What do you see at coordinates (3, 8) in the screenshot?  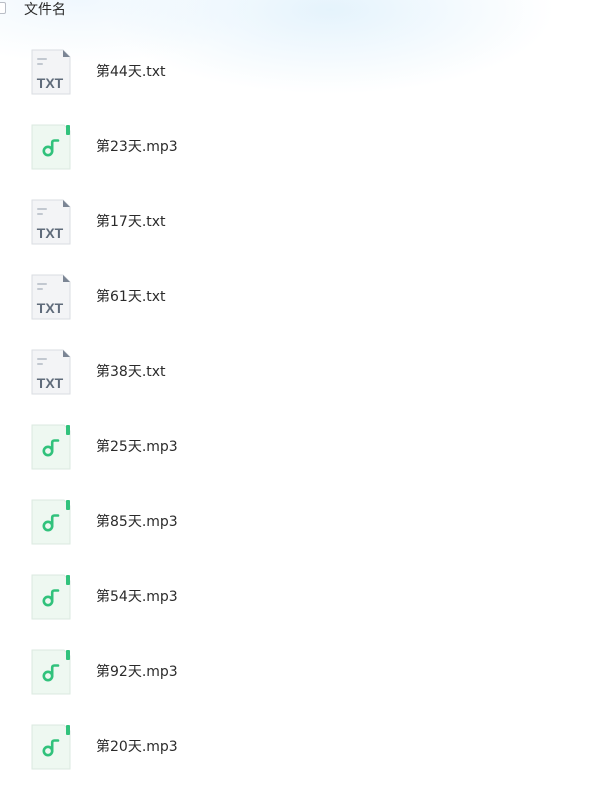 I see `select-all-checkbox` at bounding box center [3, 8].